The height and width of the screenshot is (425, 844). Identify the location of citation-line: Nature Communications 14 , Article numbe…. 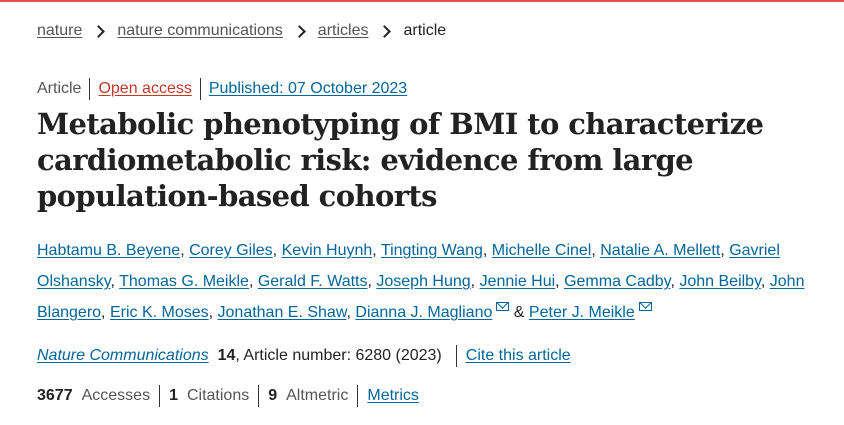
(304, 356).